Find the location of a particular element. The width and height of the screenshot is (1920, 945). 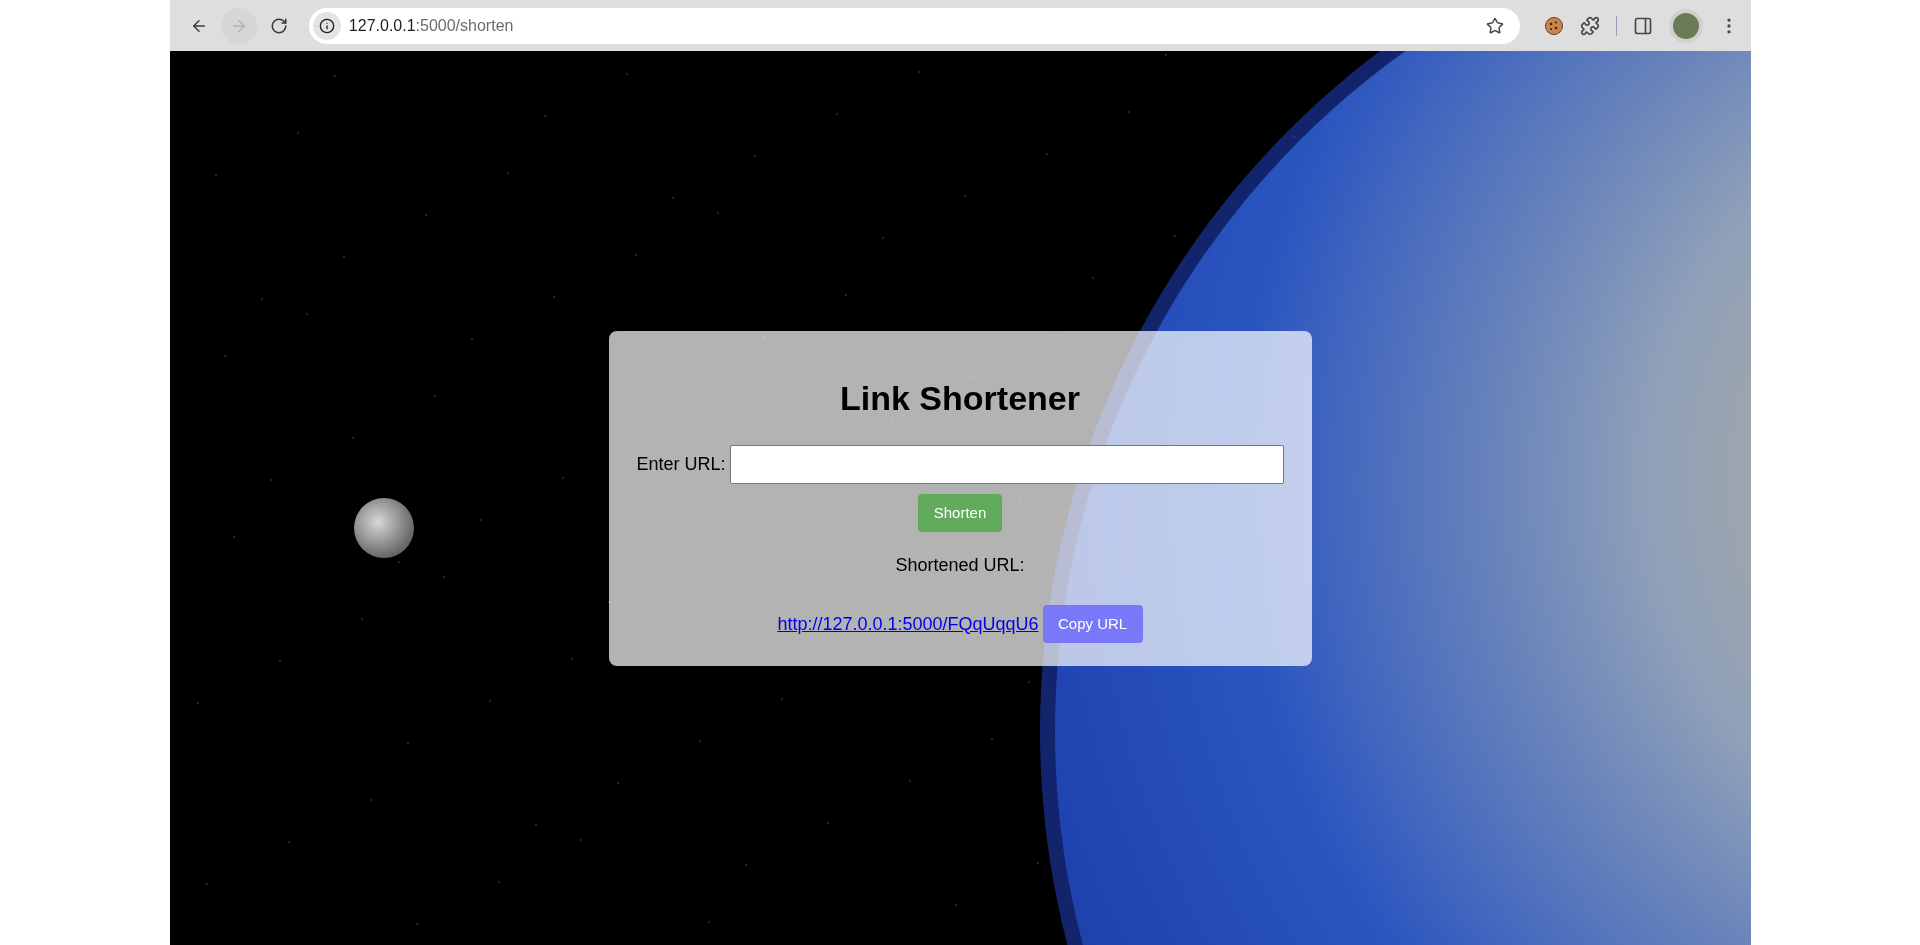

side-panel-icon is located at coordinates (1642, 25).